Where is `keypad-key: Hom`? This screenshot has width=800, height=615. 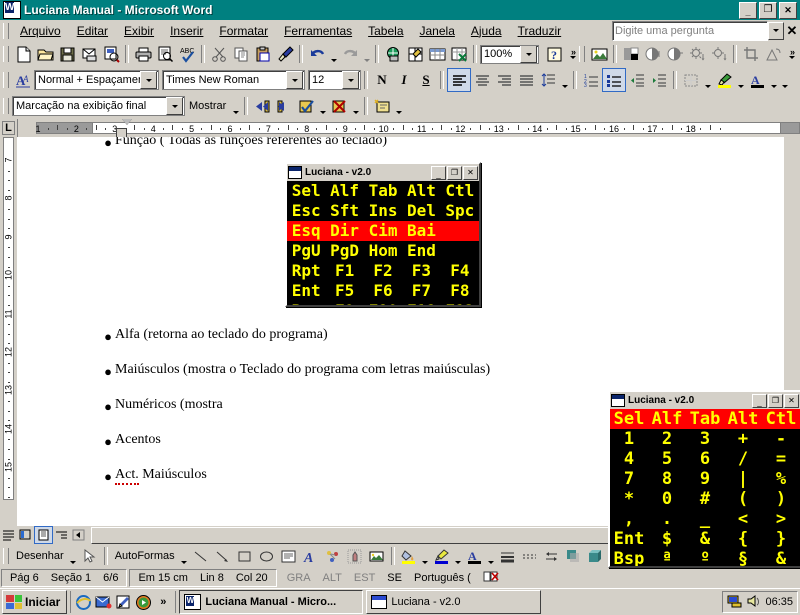
keypad-key: Hom is located at coordinates (383, 251).